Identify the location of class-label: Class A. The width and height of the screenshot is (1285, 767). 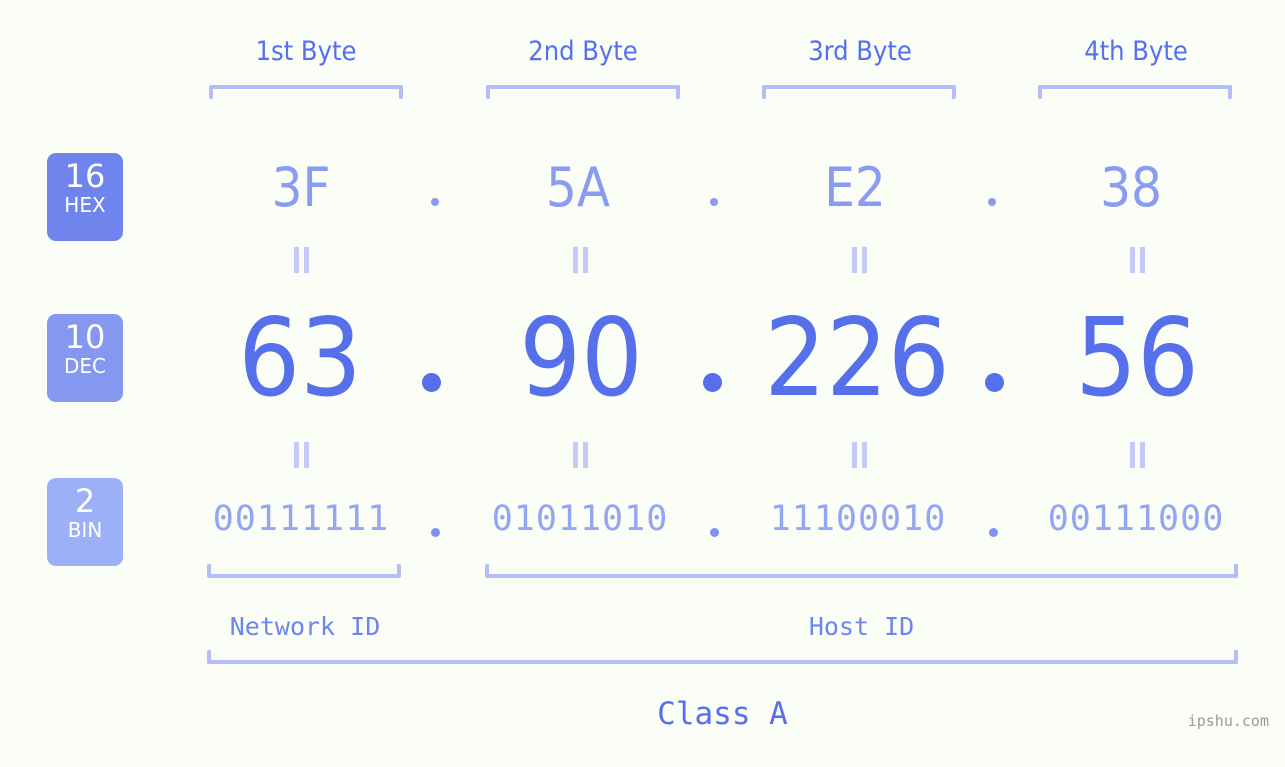
(722, 714).